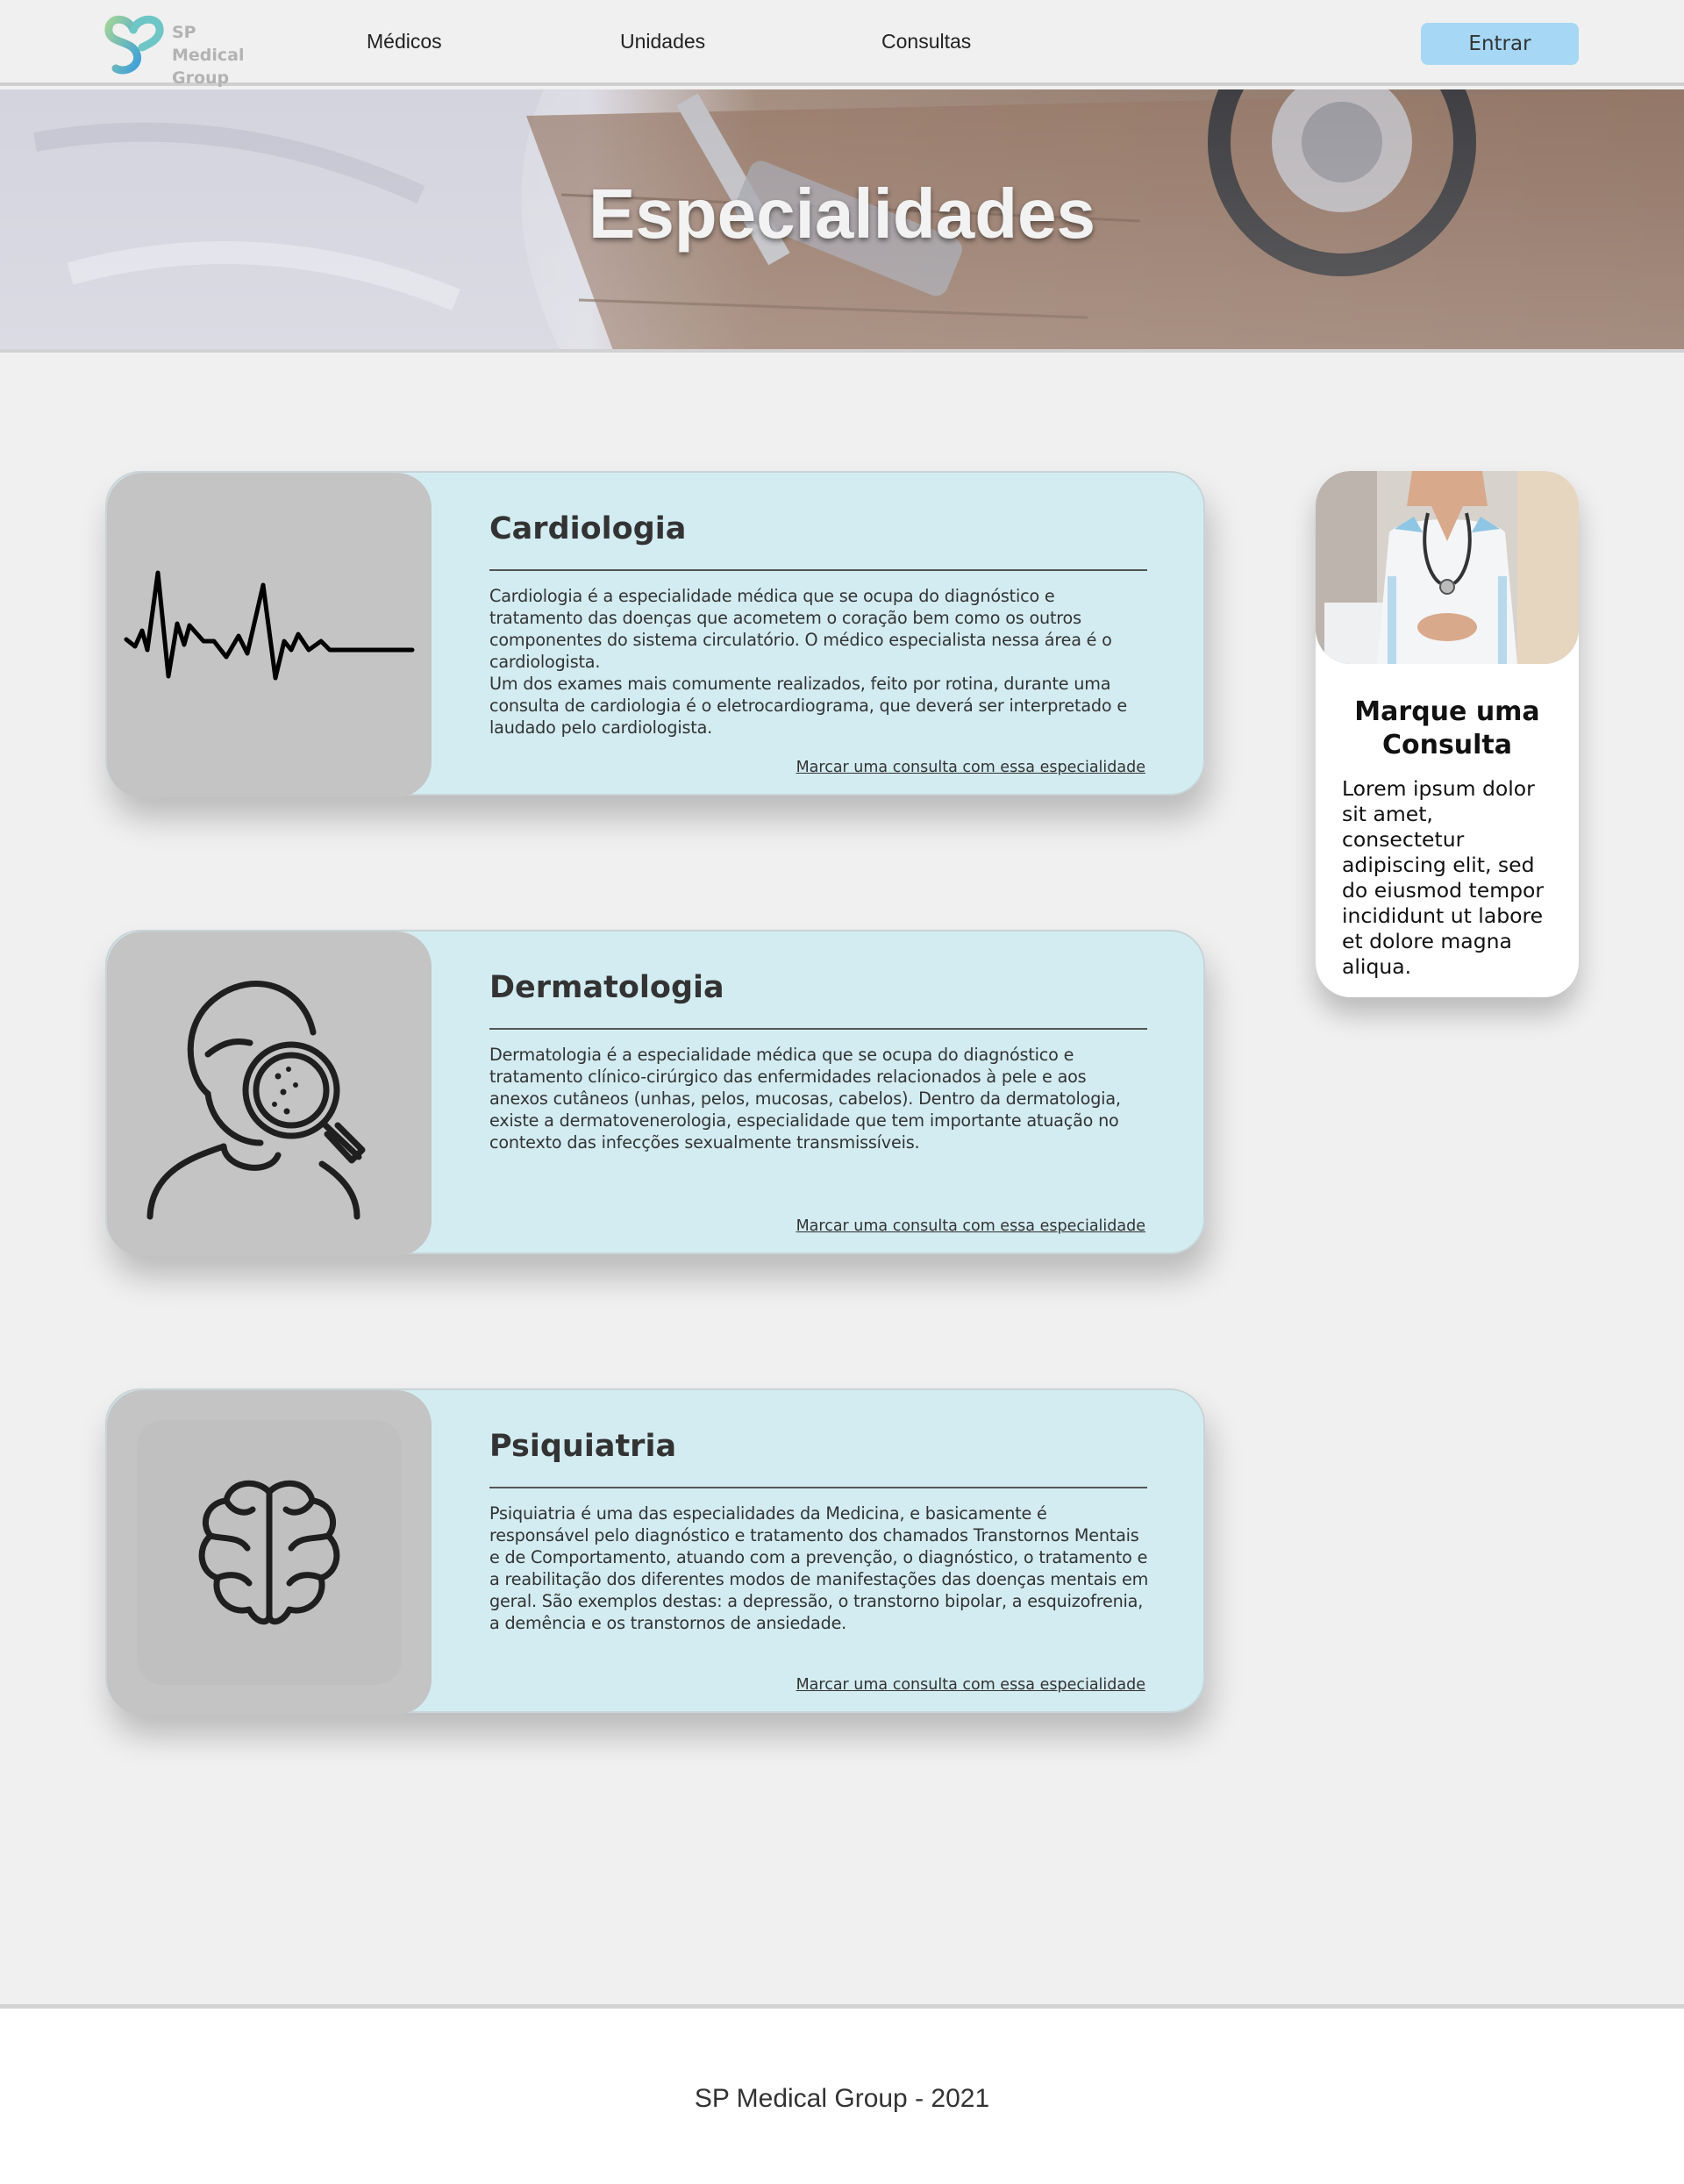 This screenshot has width=1684, height=2184. I want to click on nav-consultas: Consultas, so click(926, 42).